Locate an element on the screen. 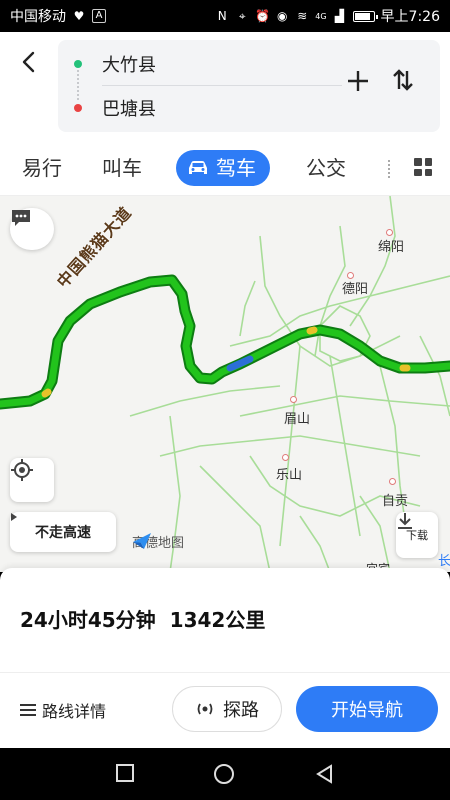 The height and width of the screenshot is (800, 450). broadcast-icon is located at coordinates (205, 709).